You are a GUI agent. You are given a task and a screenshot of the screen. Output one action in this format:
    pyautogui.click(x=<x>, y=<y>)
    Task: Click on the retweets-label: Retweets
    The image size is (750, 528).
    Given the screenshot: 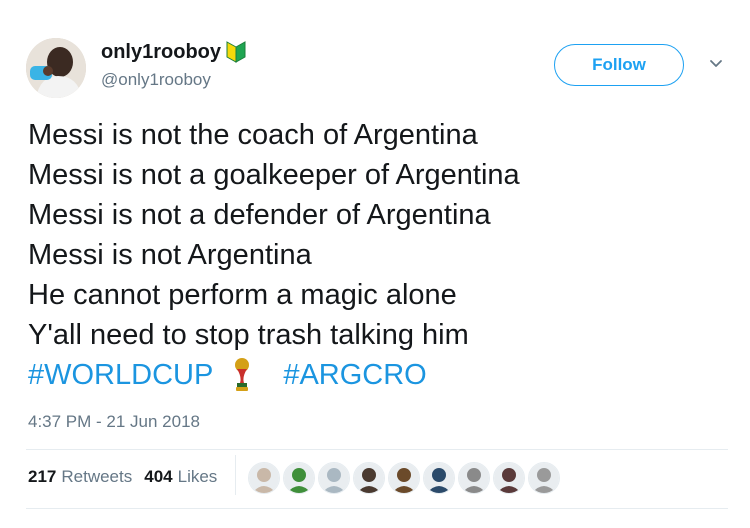 What is the action you would take?
    pyautogui.click(x=97, y=476)
    